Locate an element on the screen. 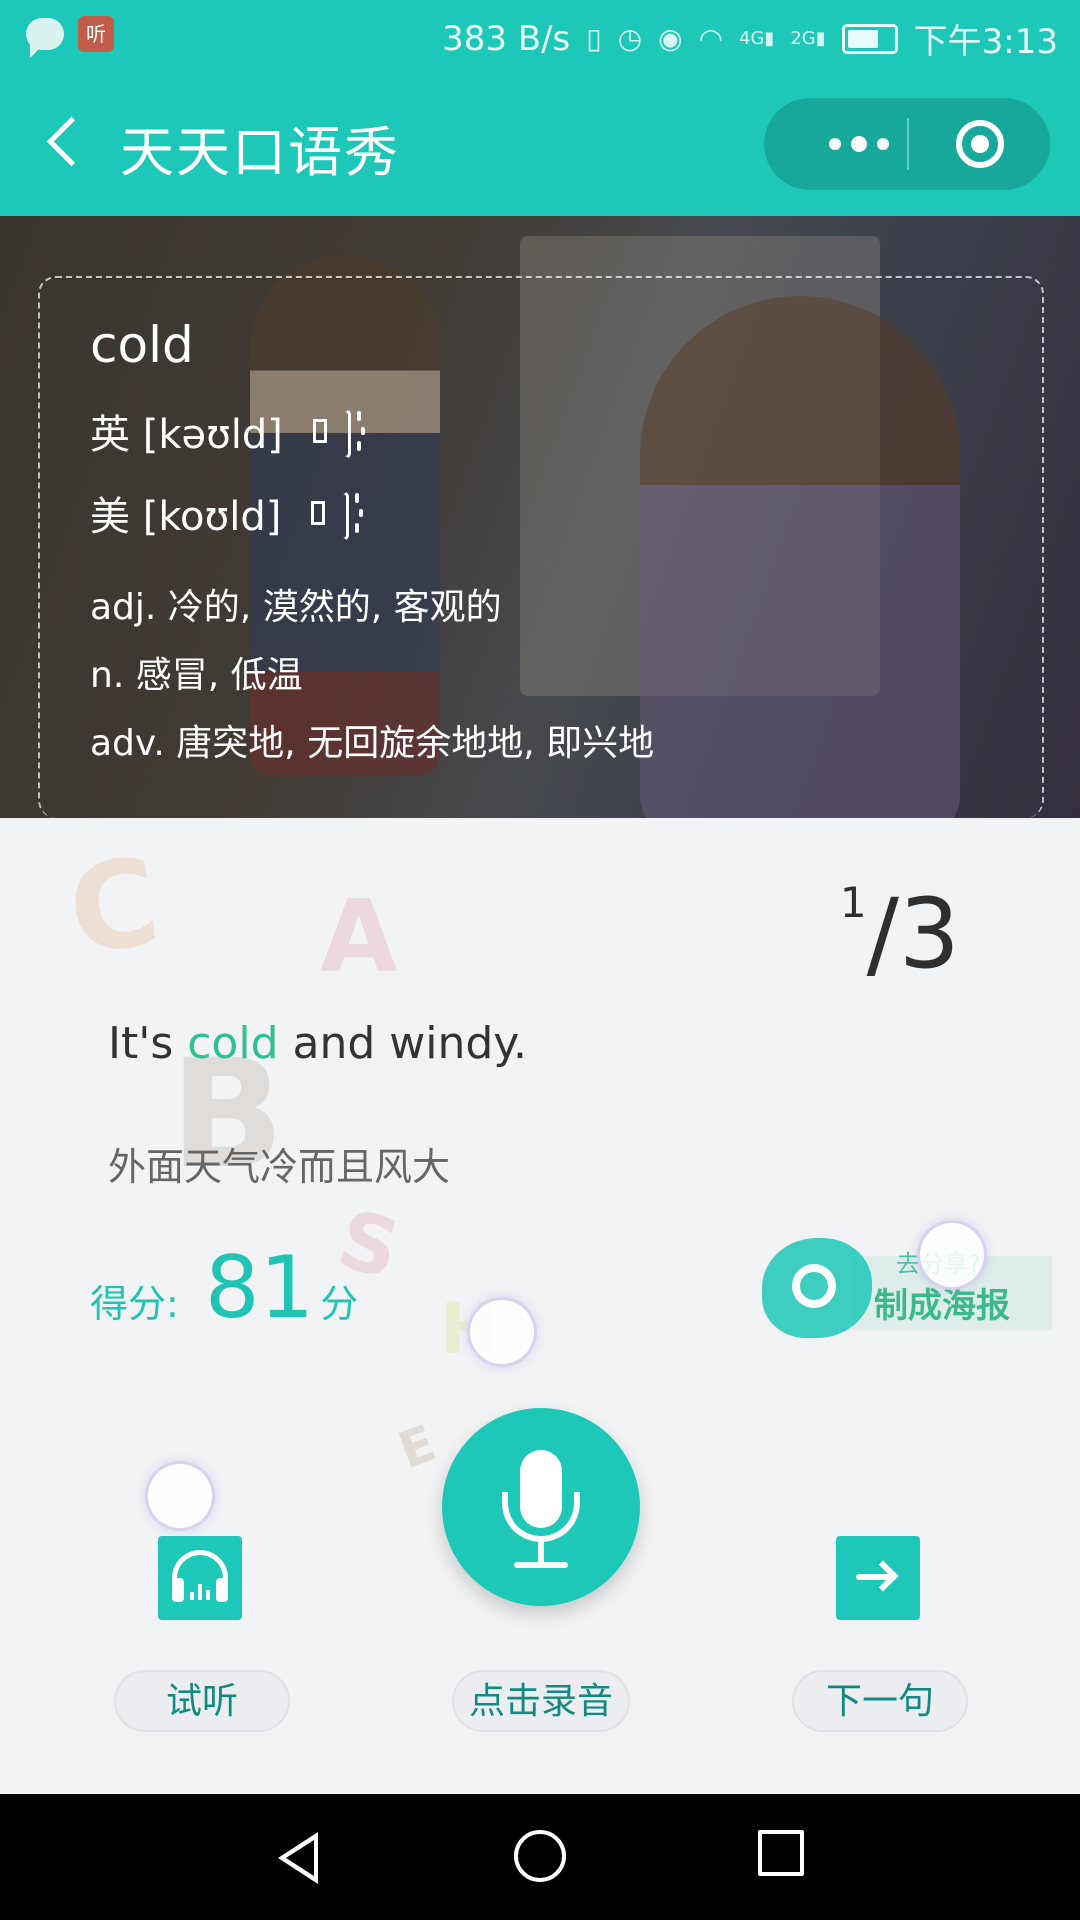 The width and height of the screenshot is (1080, 1920). more-icon is located at coordinates (859, 144).